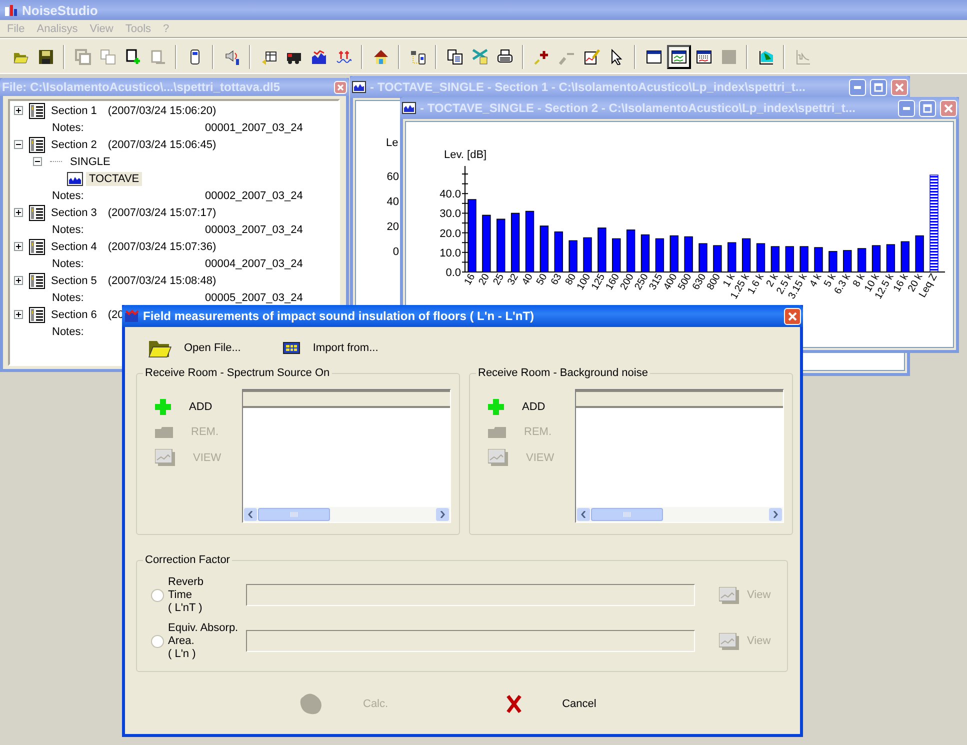  What do you see at coordinates (514, 704) in the screenshot?
I see `cross-icon` at bounding box center [514, 704].